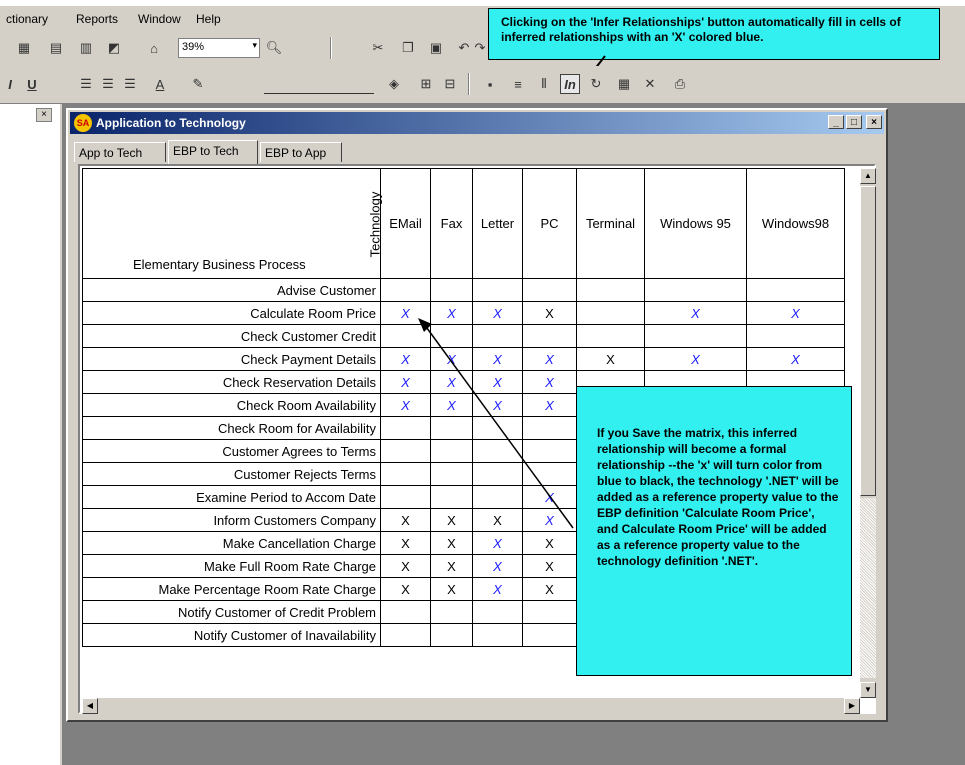 Image resolution: width=965 pixels, height=765 pixels. What do you see at coordinates (836, 122) in the screenshot?
I see `minimize-icon: _` at bounding box center [836, 122].